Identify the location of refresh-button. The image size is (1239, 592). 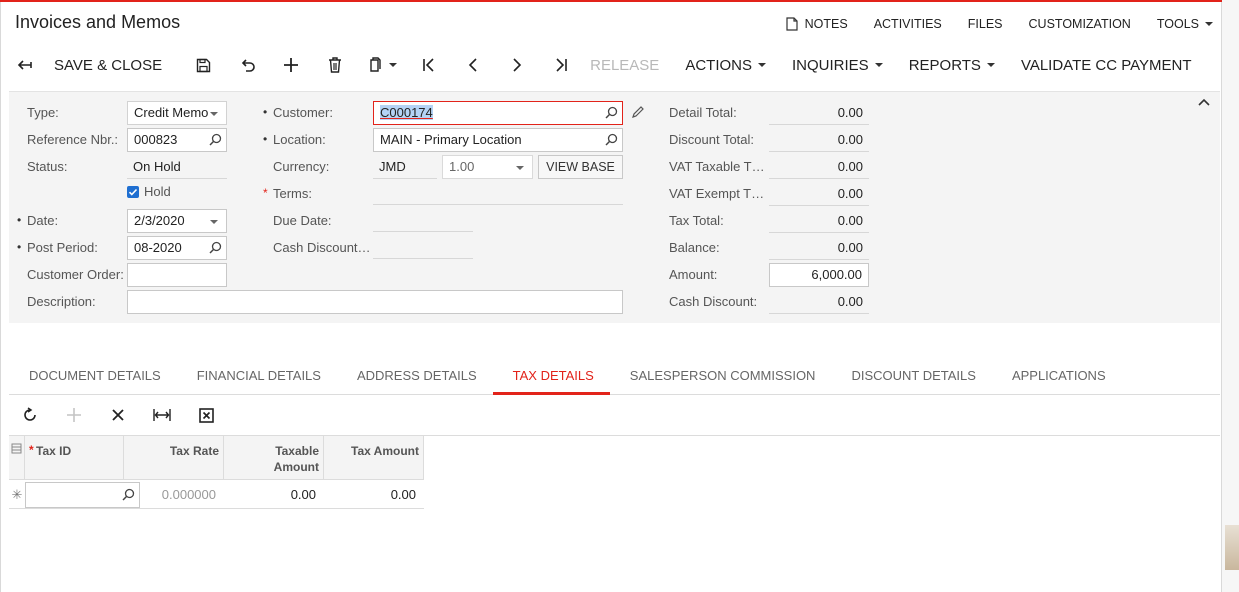
(30, 415).